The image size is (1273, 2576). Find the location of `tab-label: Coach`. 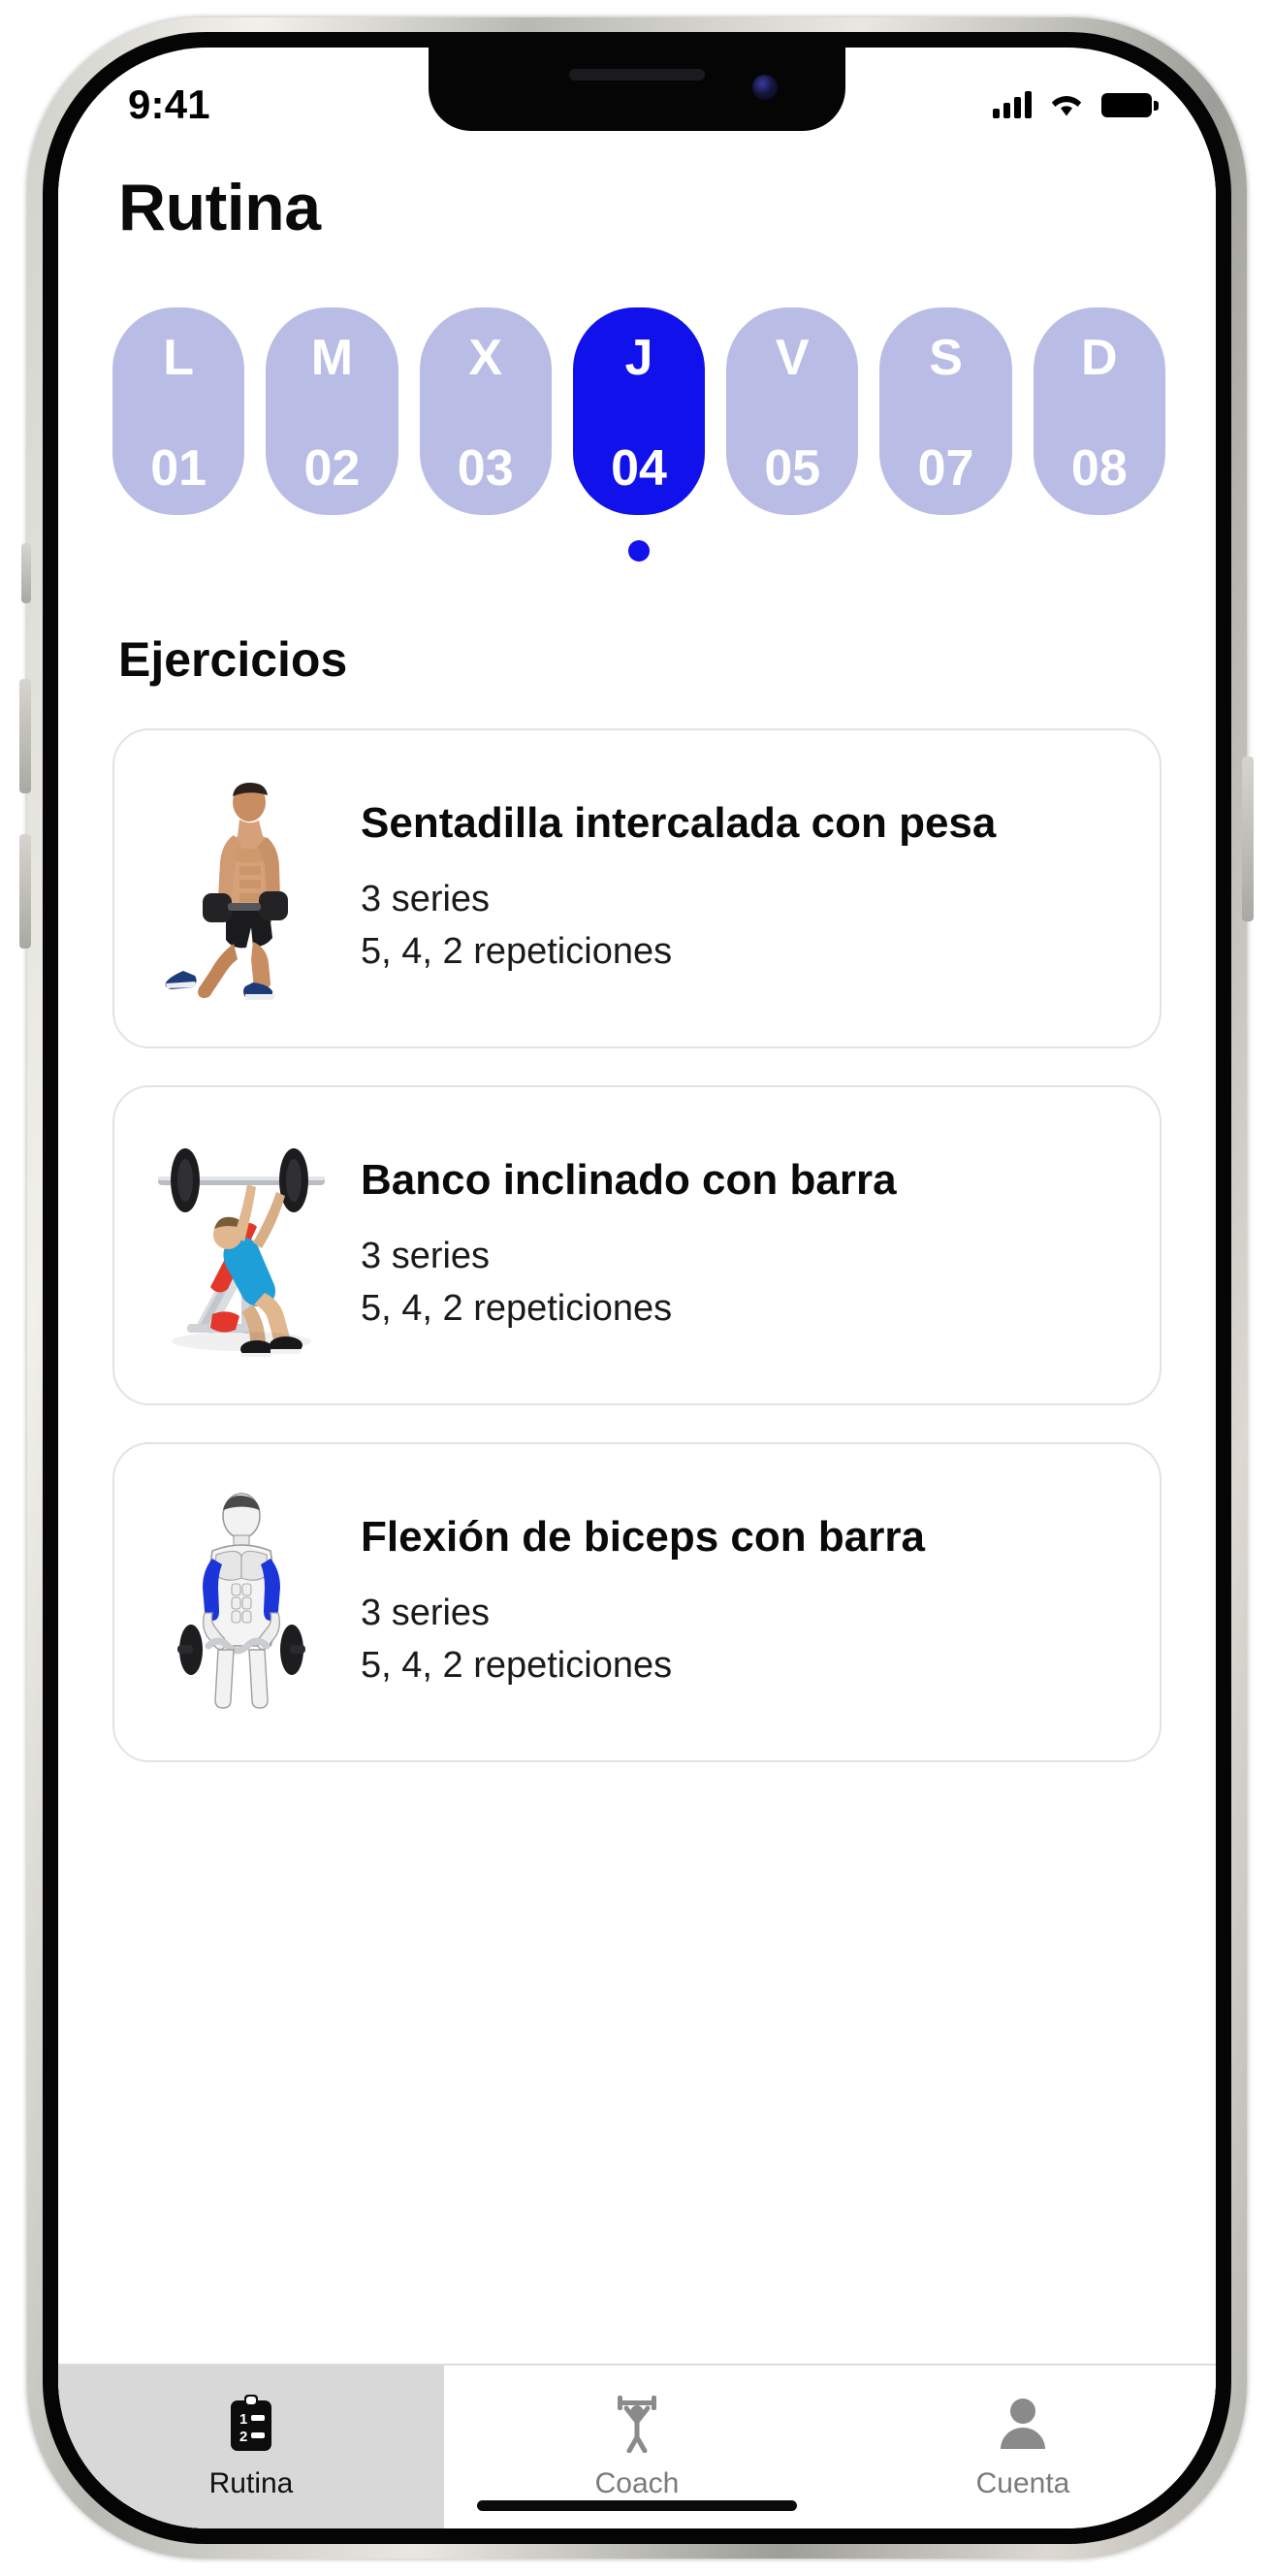

tab-label: Coach is located at coordinates (637, 2483).